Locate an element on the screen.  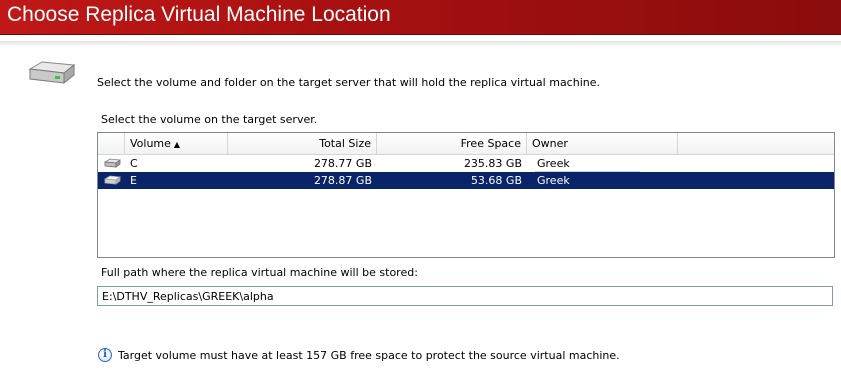
total-size-cell: 278.87 GB is located at coordinates (342, 180).